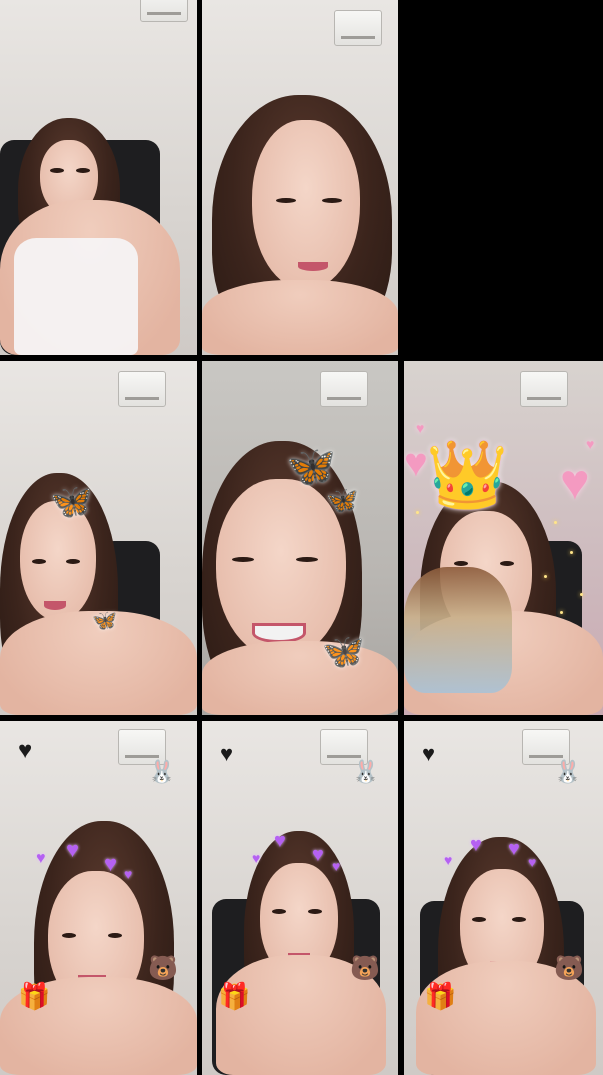  Describe the element at coordinates (98, 898) in the screenshot. I see `video-tile-r3c1: ♥ 🐰 ♥ ♥ ♥ ♥ 🐻 🎁` at that location.